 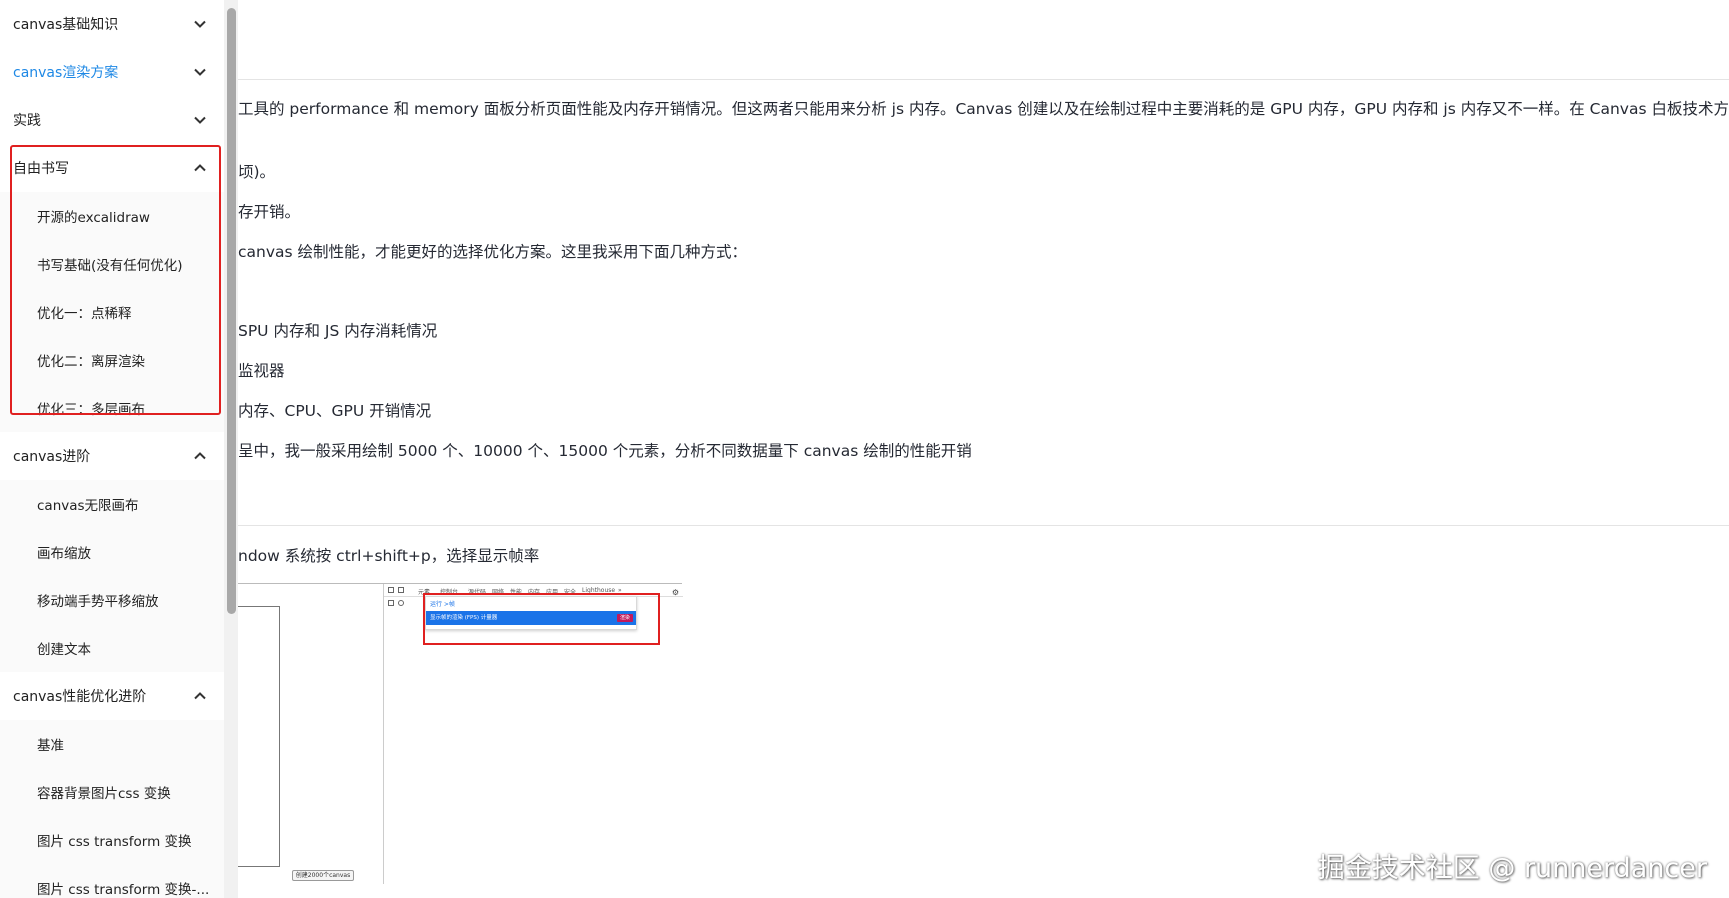 What do you see at coordinates (80, 697) in the screenshot?
I see `sidebar-group-label: canvas性能优化进阶` at bounding box center [80, 697].